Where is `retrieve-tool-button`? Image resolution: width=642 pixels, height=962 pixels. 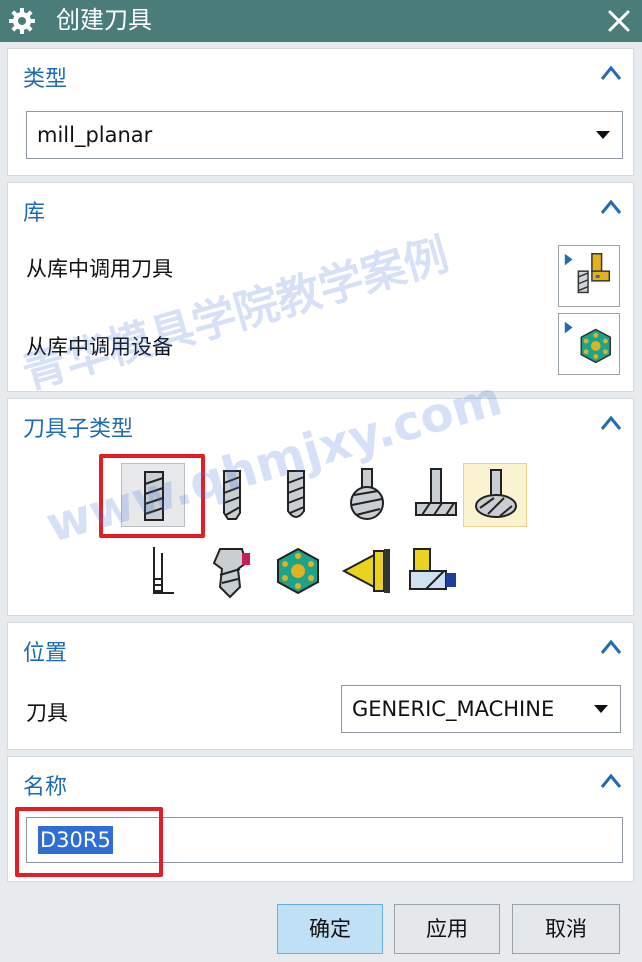
retrieve-tool-button is located at coordinates (589, 276).